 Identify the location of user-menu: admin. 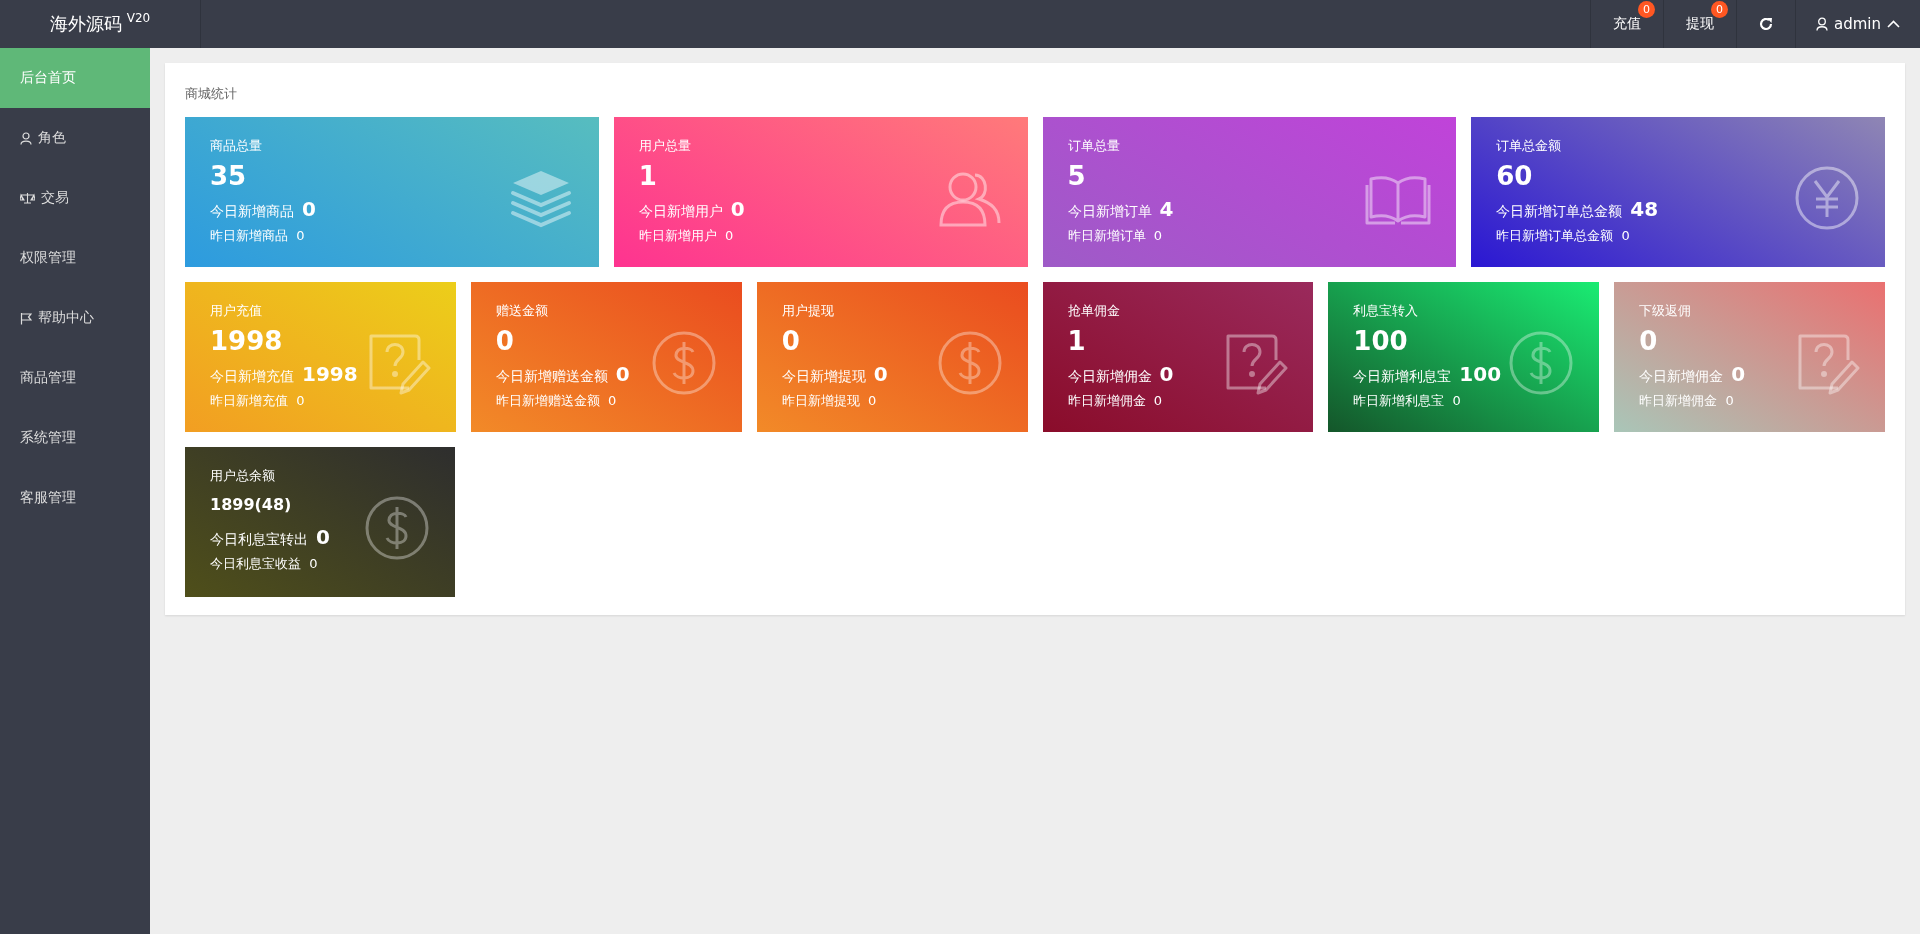
(1857, 24).